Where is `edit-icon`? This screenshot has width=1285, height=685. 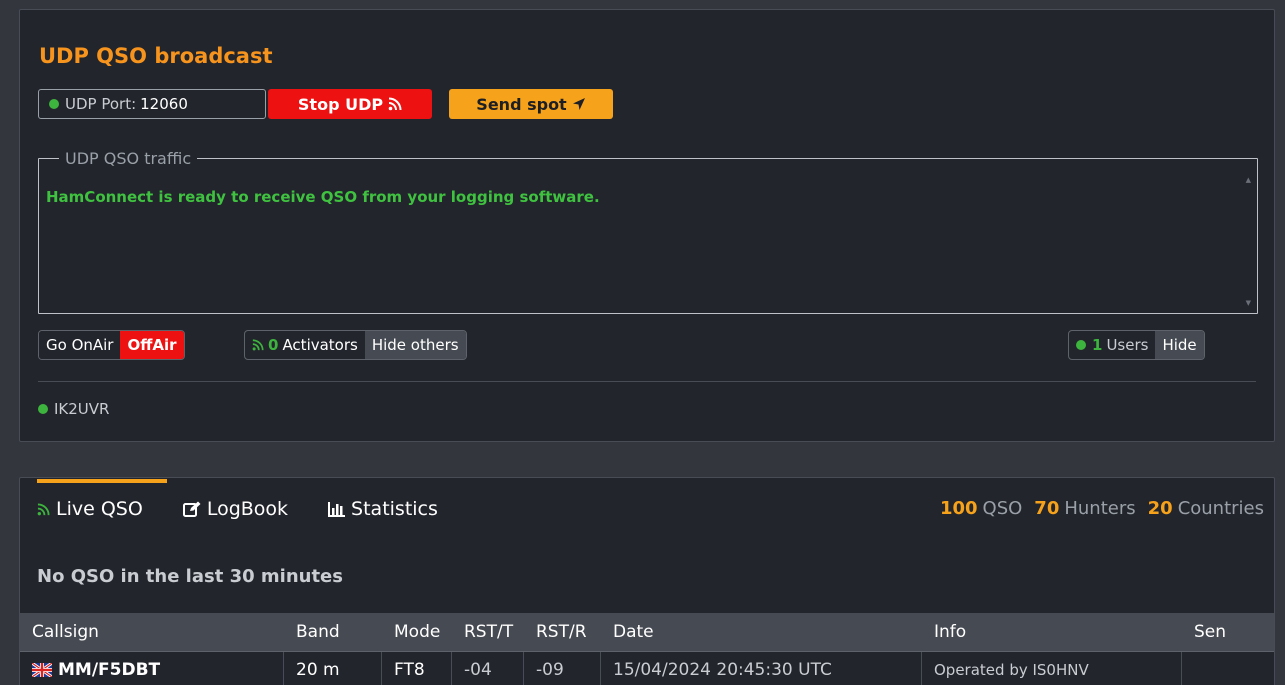
edit-icon is located at coordinates (191, 509).